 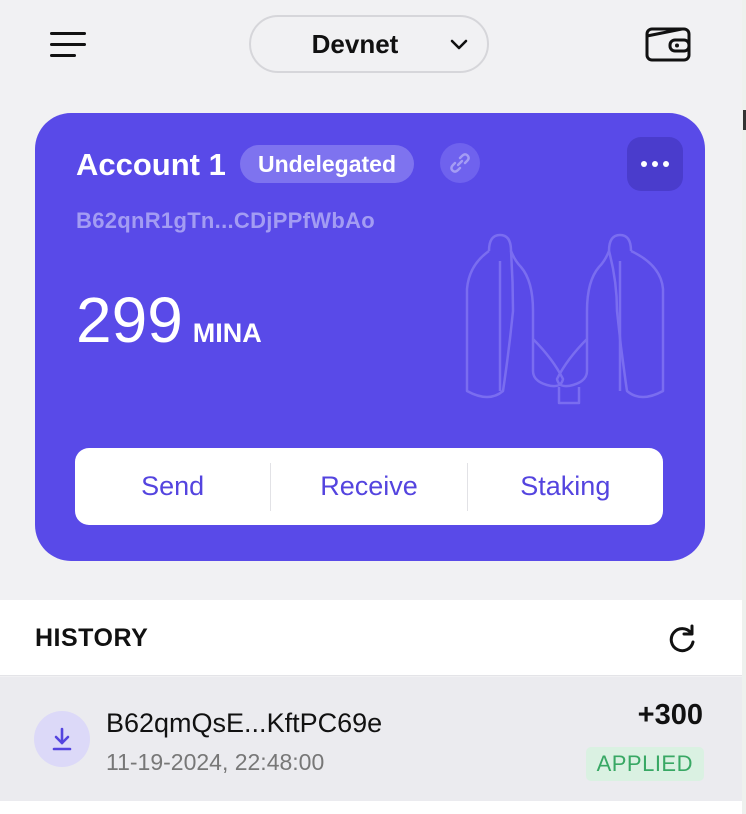 I want to click on balance-unit: MINA, so click(x=227, y=333).